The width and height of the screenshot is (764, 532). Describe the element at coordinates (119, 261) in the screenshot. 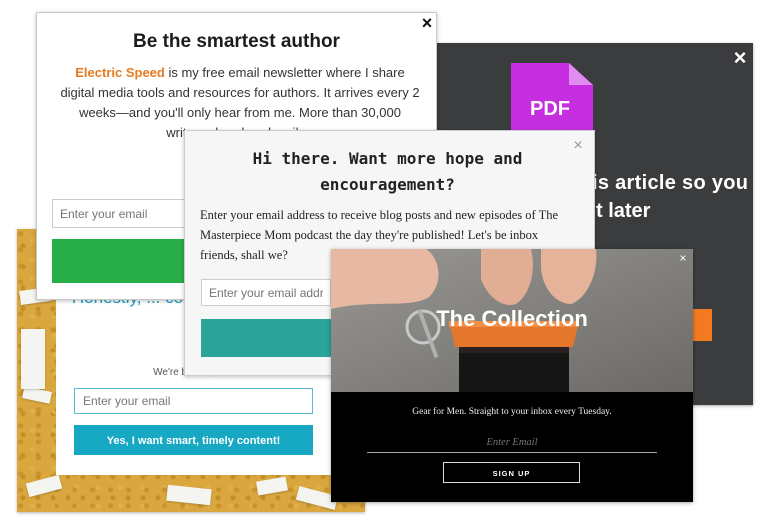

I see `smartest-author-submit-button` at that location.